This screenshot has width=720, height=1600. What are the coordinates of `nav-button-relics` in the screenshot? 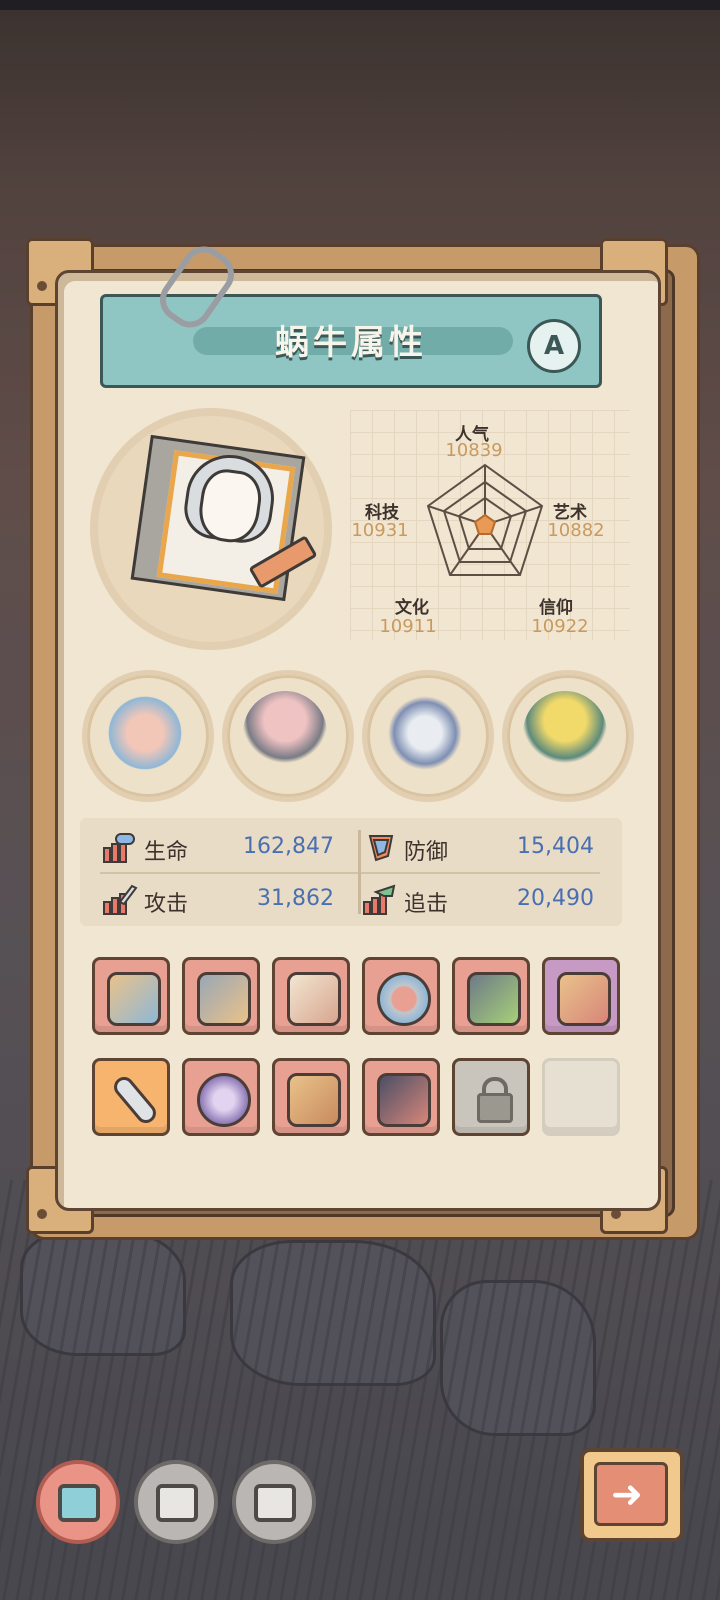 It's located at (176, 1502).